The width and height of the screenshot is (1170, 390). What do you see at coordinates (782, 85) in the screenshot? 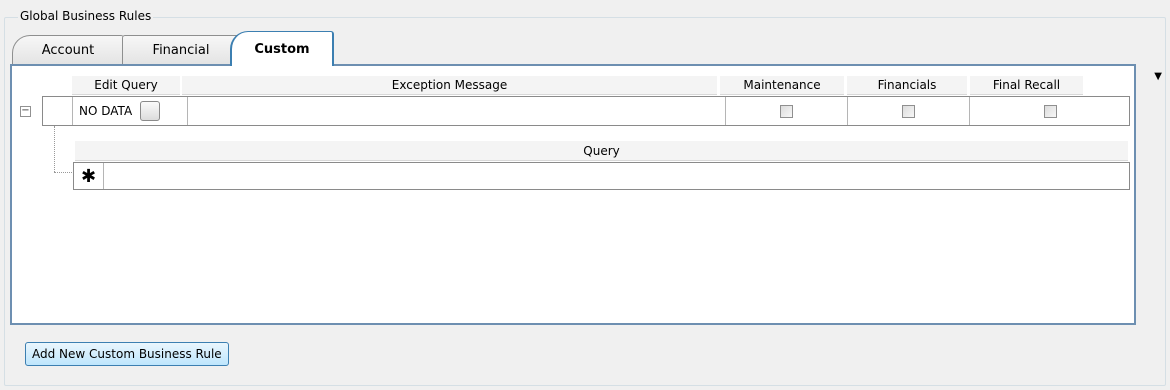
I see `column-header-maintenance: Maintenance` at bounding box center [782, 85].